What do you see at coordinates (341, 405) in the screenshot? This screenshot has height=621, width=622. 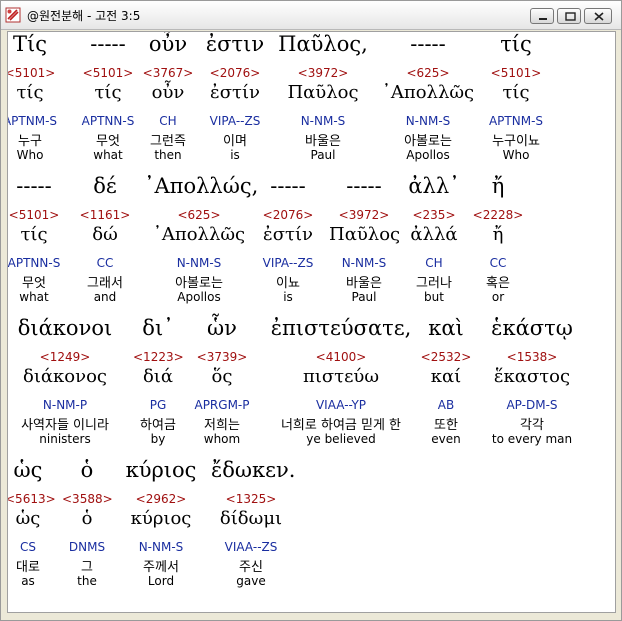 I see `parsing-code: VIAA--YP` at bounding box center [341, 405].